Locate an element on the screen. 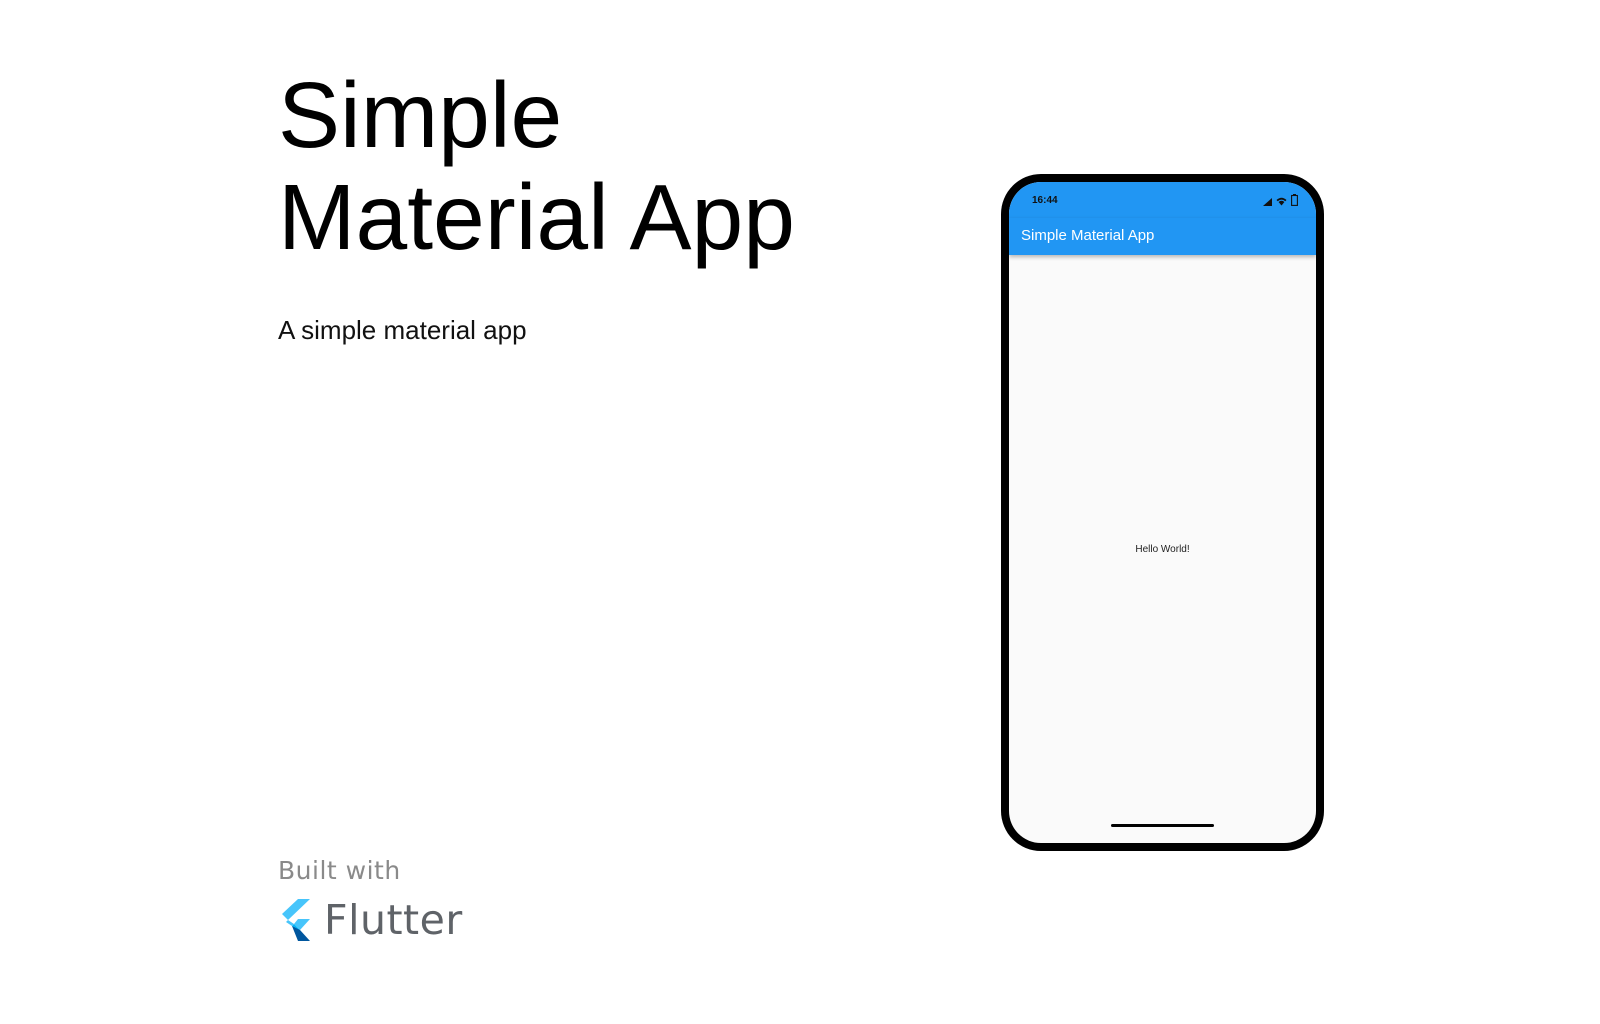  status-bar: 16:44 is located at coordinates (1162, 200).